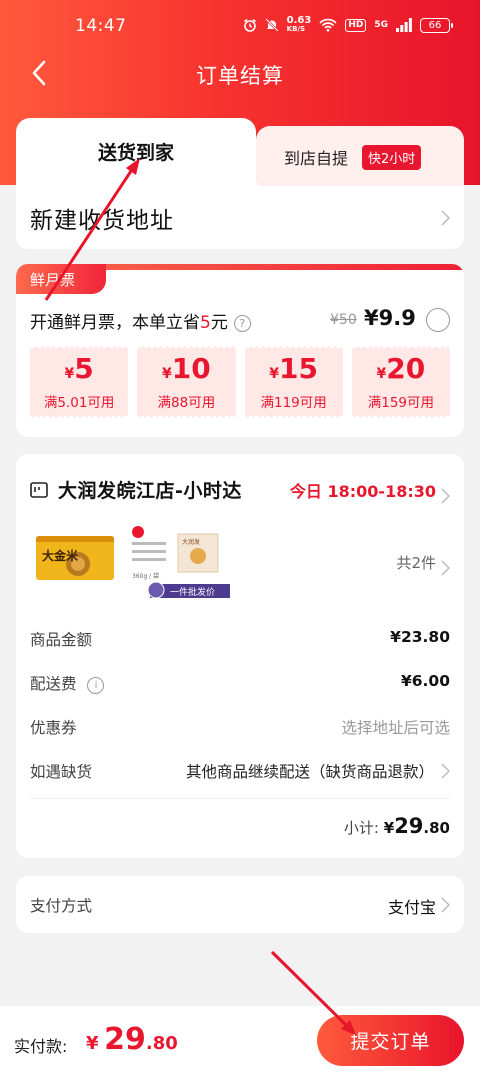 This screenshot has height=1072, width=480. I want to click on goods-amount-label: 商品金额, so click(61, 640).